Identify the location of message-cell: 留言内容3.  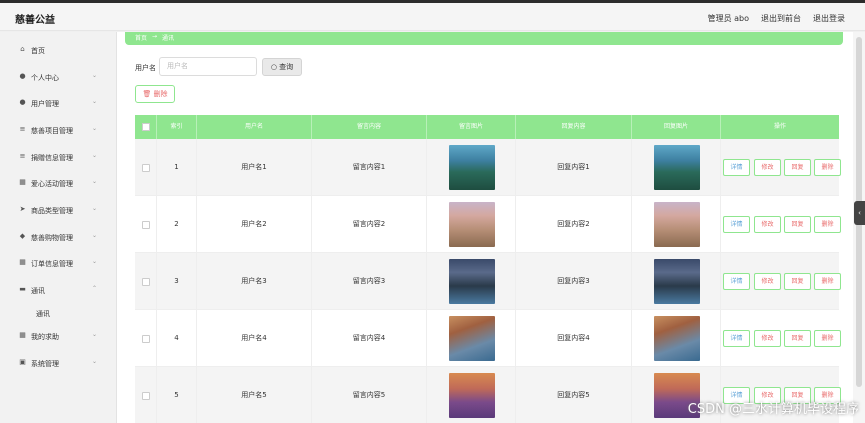
(369, 281).